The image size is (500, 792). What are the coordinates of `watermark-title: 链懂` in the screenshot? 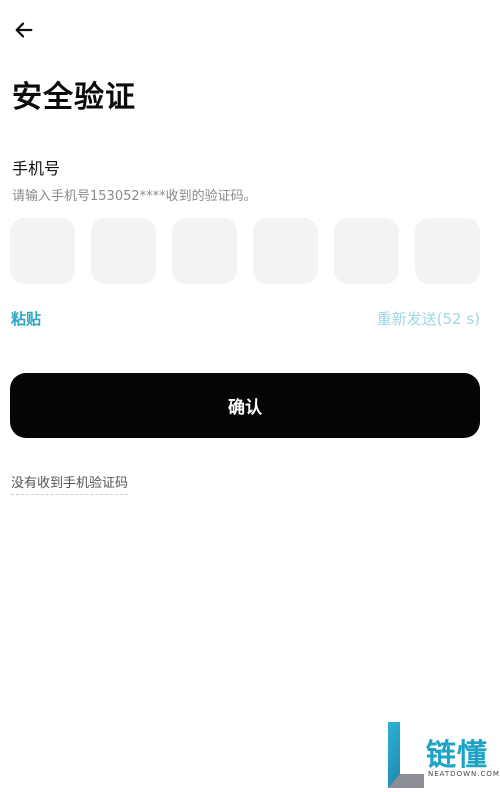 It's located at (457, 755).